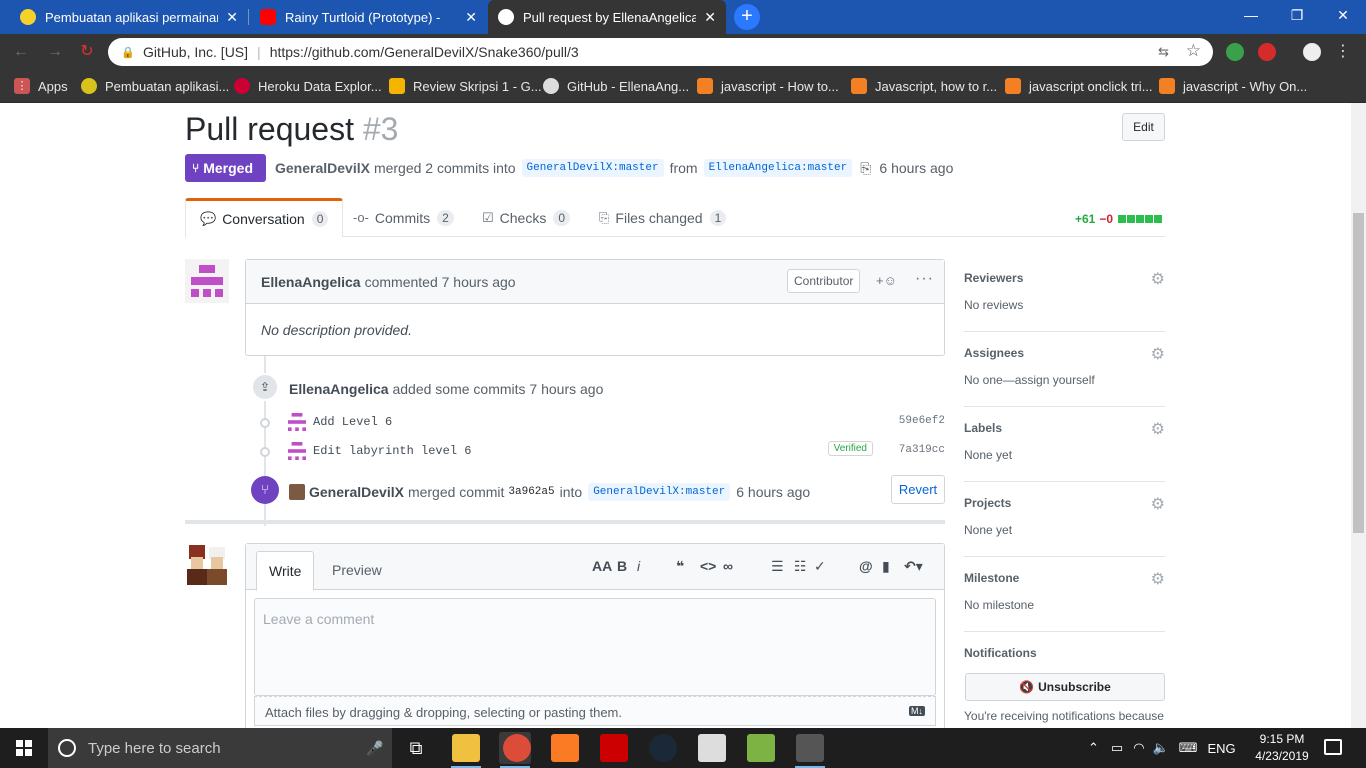 This screenshot has width=1366, height=768. I want to click on bookmark-apps: ⋮ Apps, so click(41, 86).